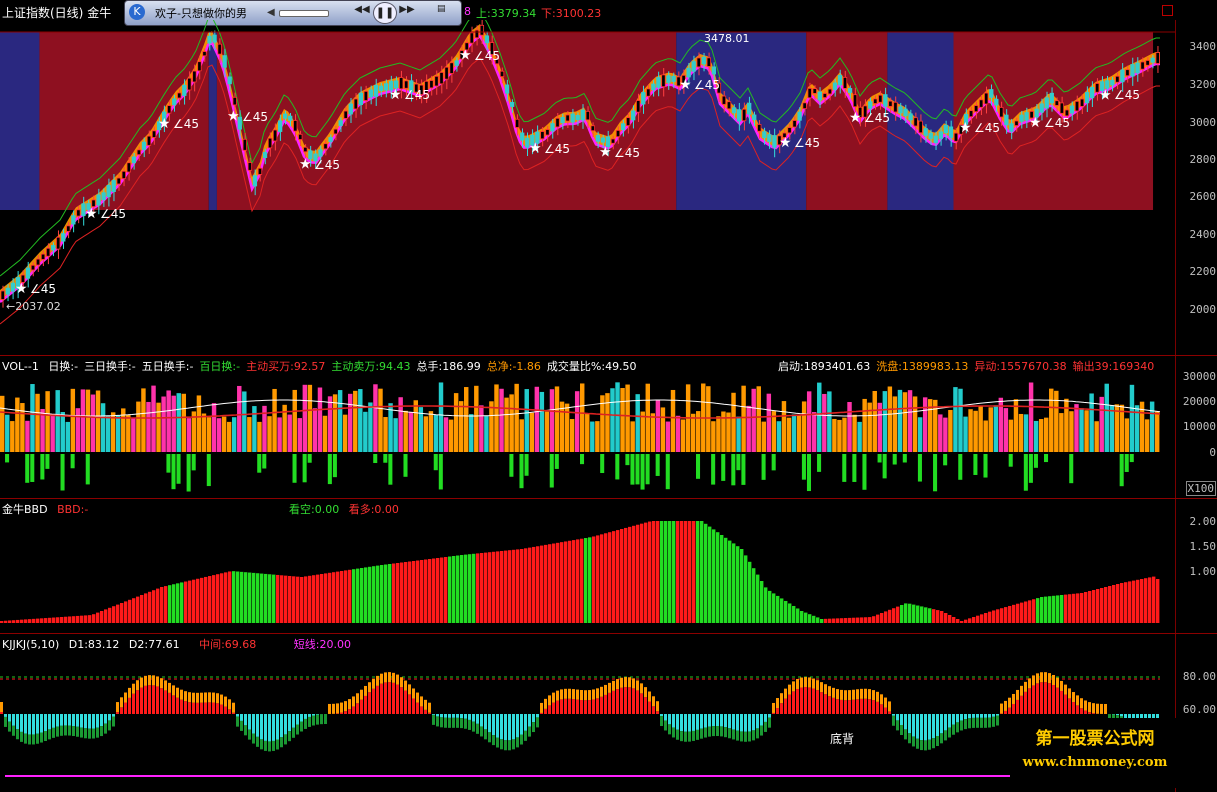 This screenshot has height=792, width=1217. Describe the element at coordinates (842, 739) in the screenshot. I see `divergence-label: 底背` at that location.